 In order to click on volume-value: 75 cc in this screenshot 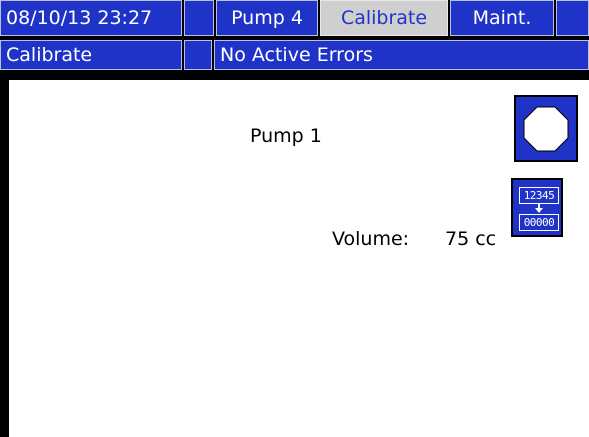, I will do `click(471, 239)`.